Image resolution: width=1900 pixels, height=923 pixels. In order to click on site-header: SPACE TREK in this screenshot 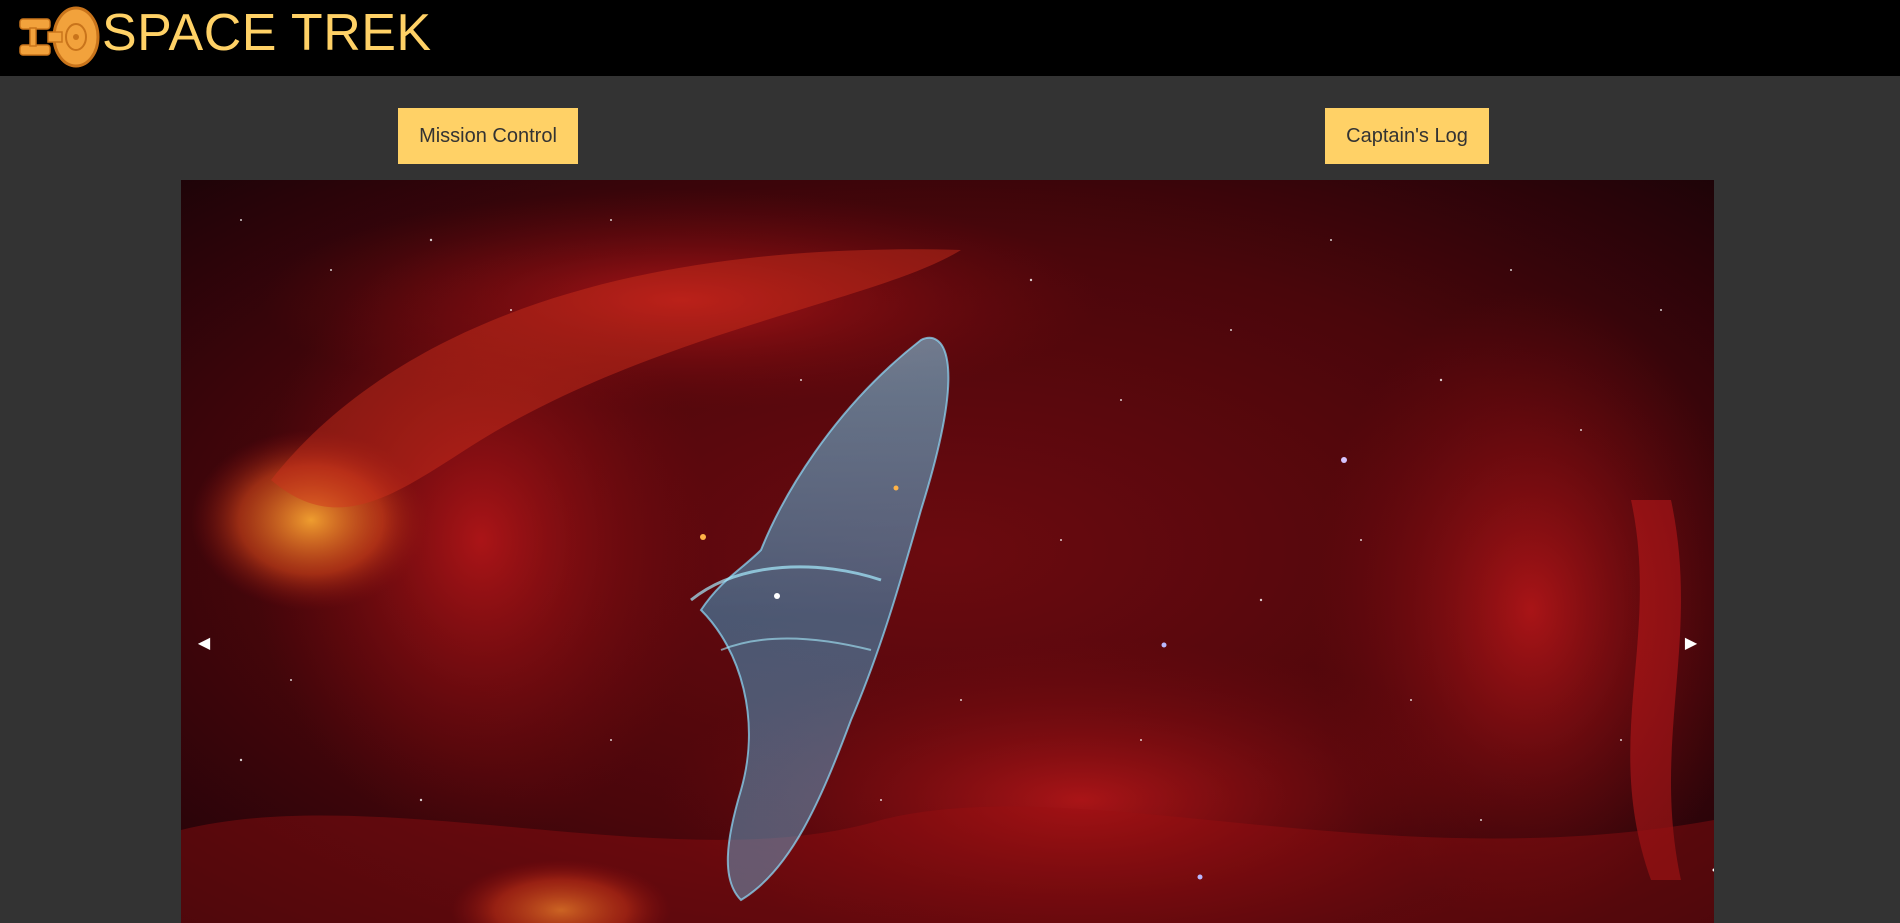, I will do `click(950, 38)`.